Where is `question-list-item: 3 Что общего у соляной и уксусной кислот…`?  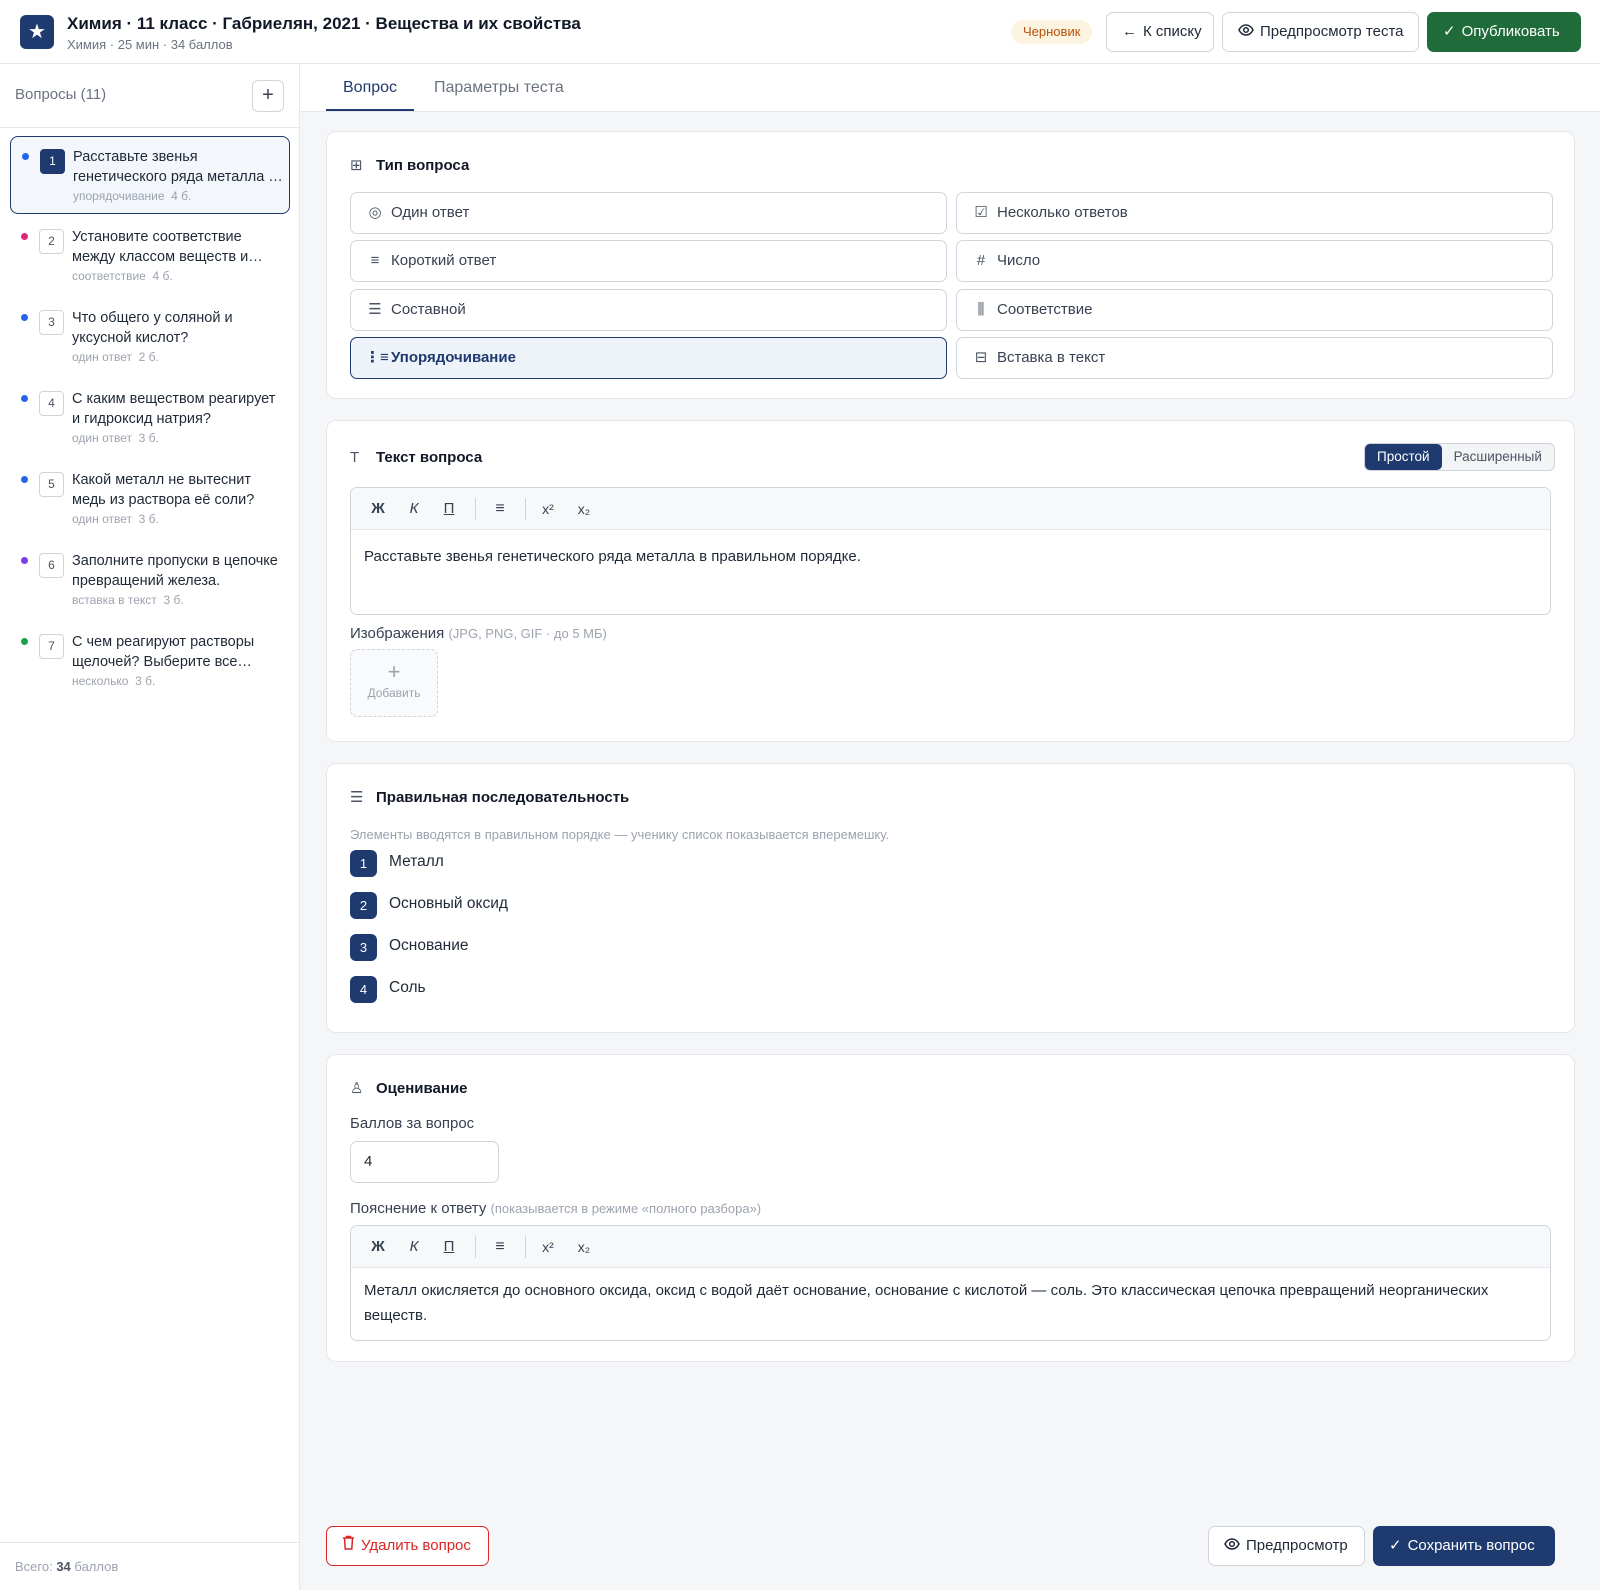 question-list-item: 3 Что общего у соляной и уксусной кислот… is located at coordinates (150, 337).